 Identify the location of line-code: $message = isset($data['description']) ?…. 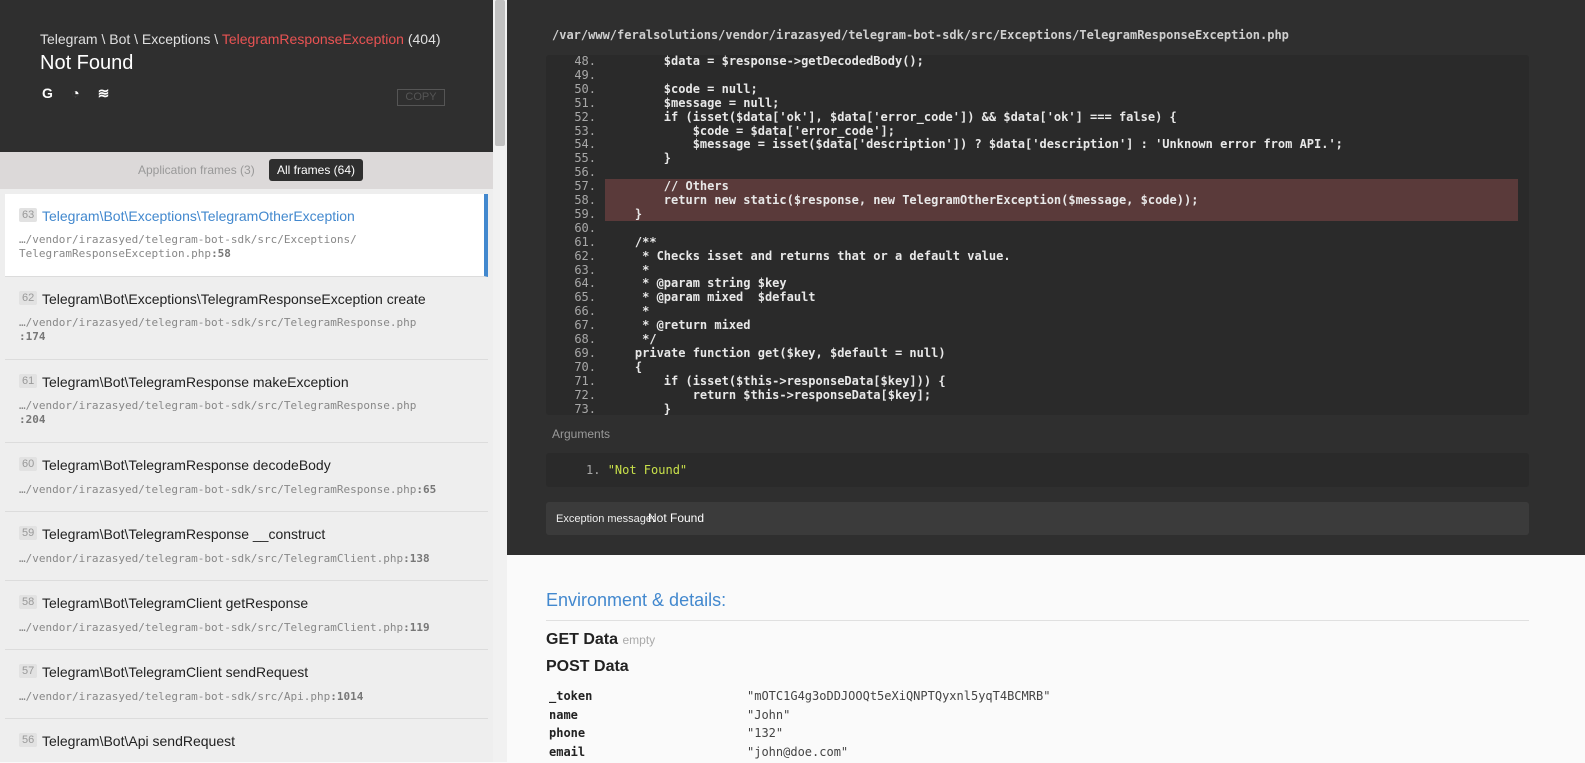
(974, 144).